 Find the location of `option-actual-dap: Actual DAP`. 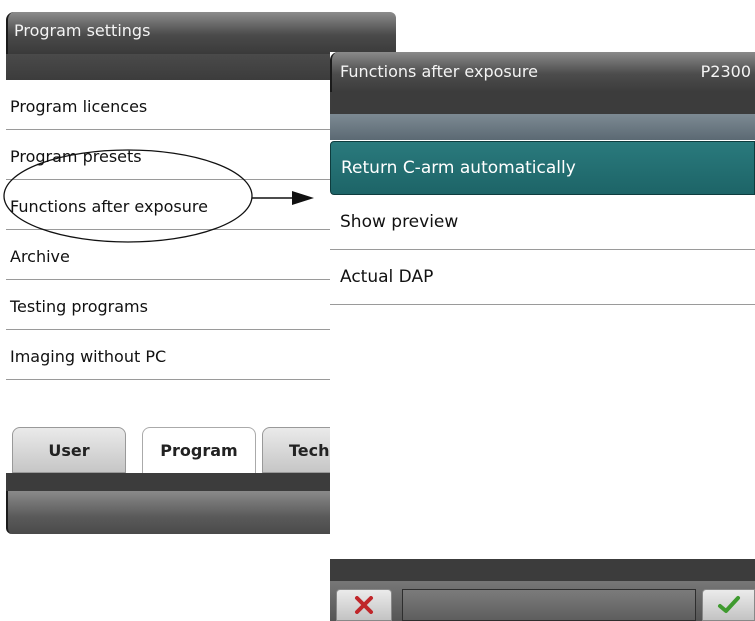

option-actual-dap: Actual DAP is located at coordinates (542, 278).